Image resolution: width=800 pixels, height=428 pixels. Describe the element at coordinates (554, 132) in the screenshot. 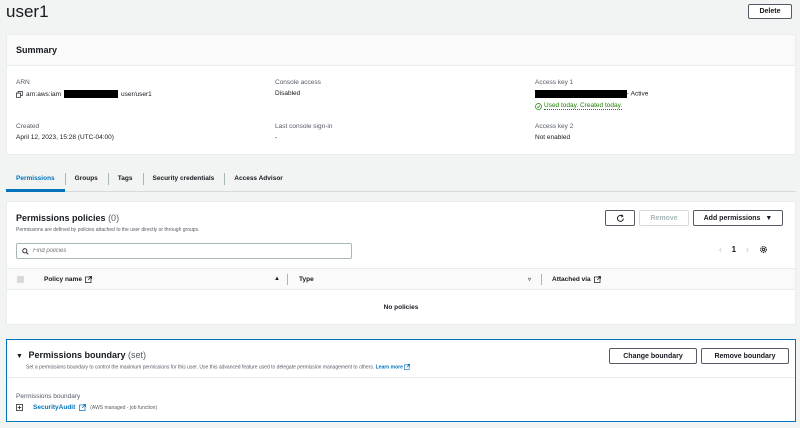

I see `access-key-2-field: Access key 2 Not enabled` at that location.